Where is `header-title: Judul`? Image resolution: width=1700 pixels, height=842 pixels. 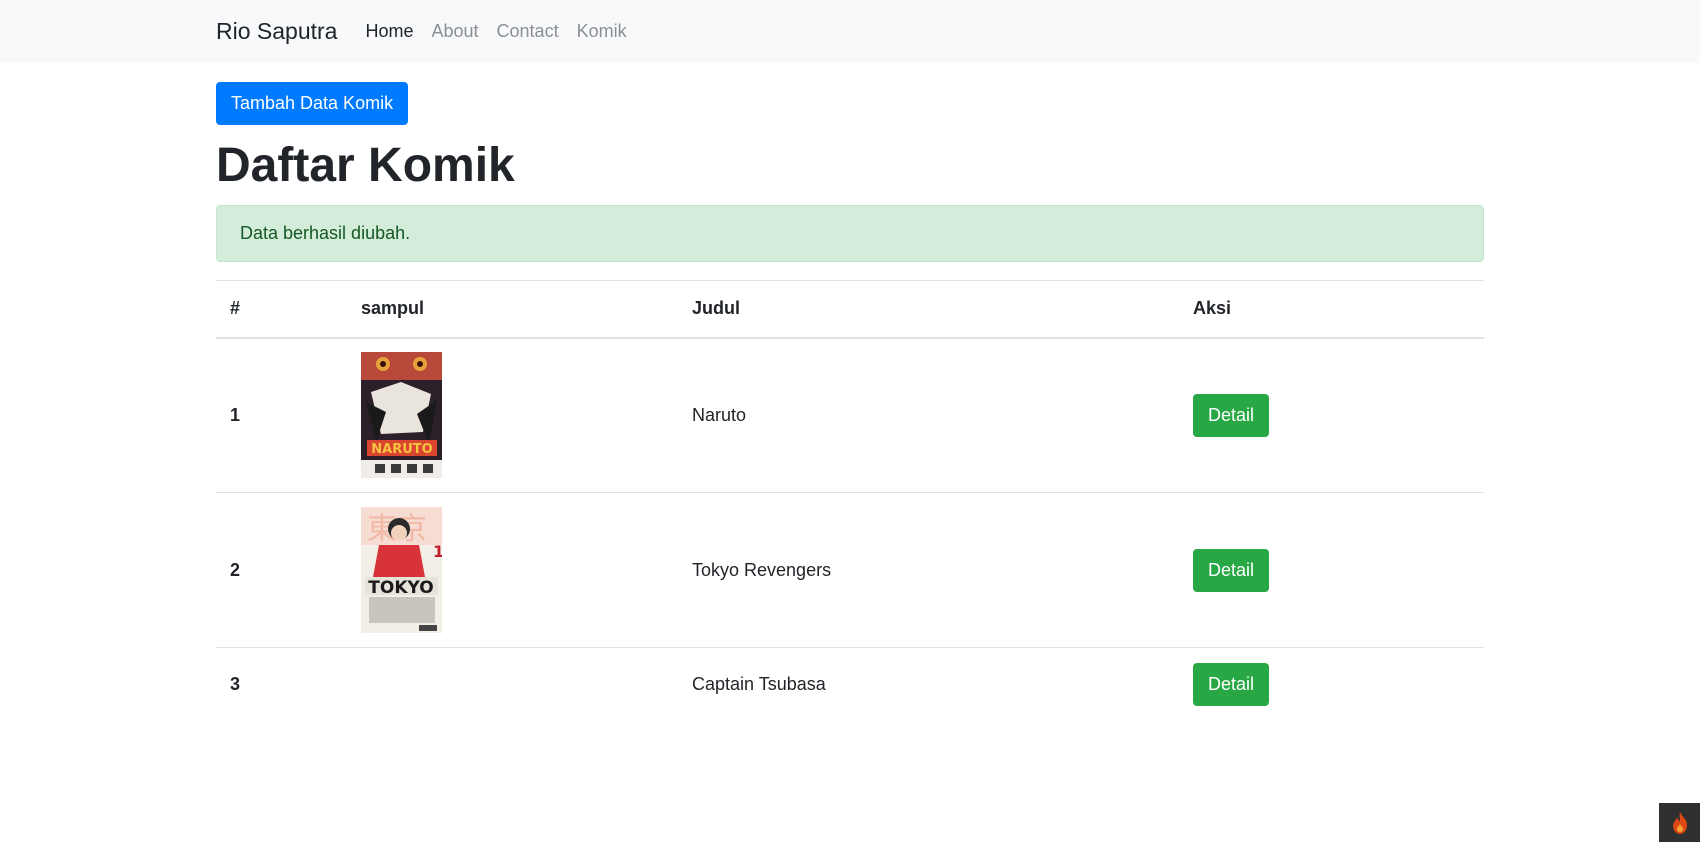
header-title: Judul is located at coordinates (928, 309).